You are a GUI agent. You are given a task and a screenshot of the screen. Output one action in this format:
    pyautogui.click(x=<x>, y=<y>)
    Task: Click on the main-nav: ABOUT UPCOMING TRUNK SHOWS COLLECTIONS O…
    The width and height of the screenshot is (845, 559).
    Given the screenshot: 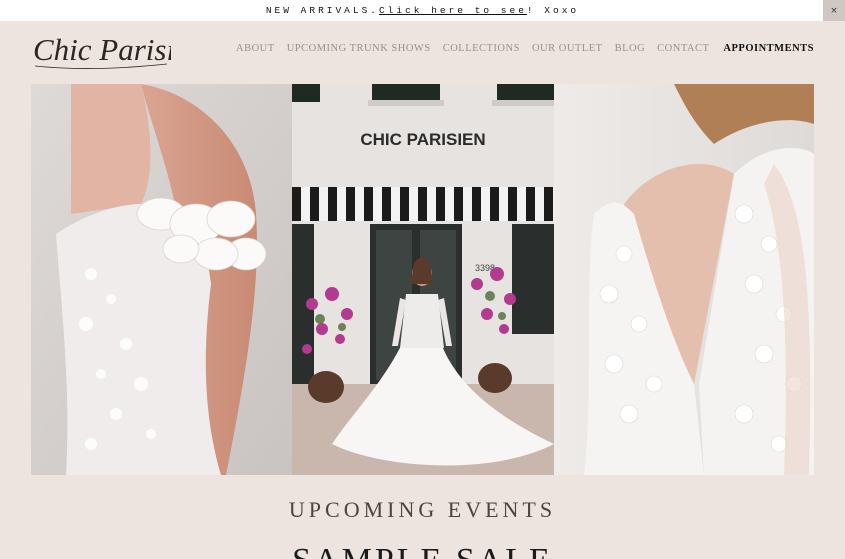 What is the action you would take?
    pyautogui.click(x=519, y=48)
    